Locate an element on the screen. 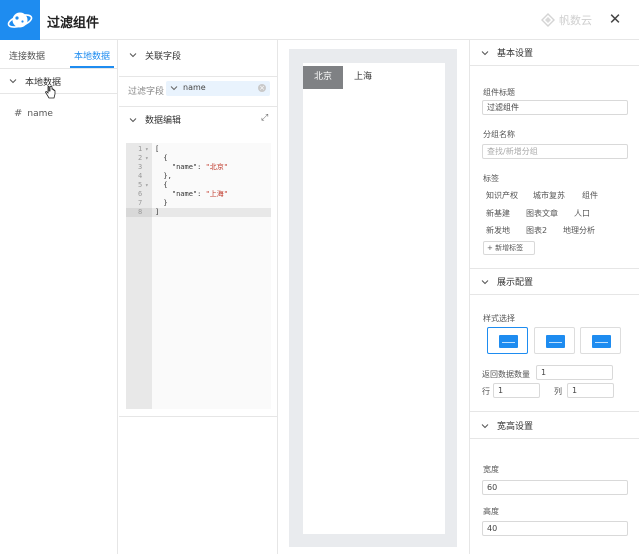 The image size is (639, 554). height-label: 高度 is located at coordinates (491, 511).